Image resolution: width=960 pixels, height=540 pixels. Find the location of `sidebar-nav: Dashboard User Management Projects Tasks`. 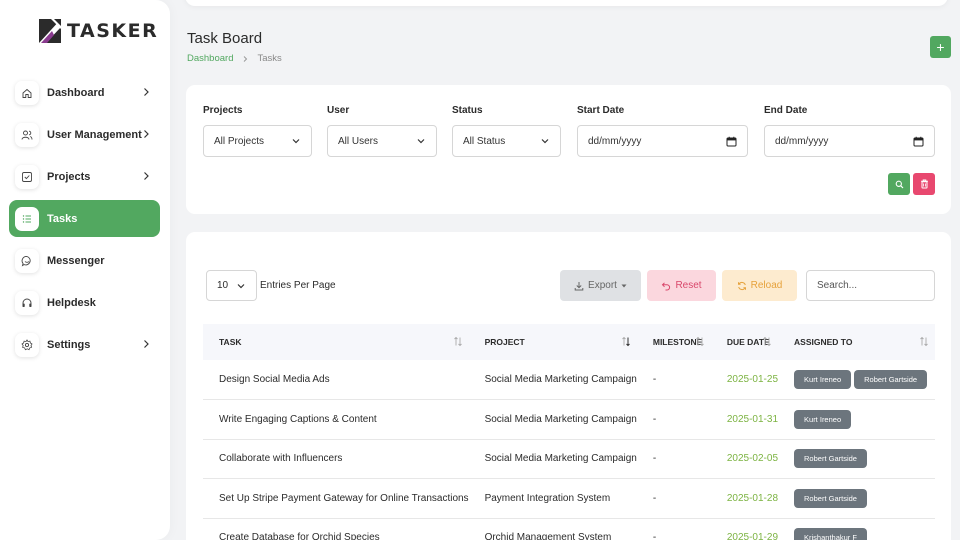

sidebar-nav: Dashboard User Management Projects Tasks is located at coordinates (84, 221).